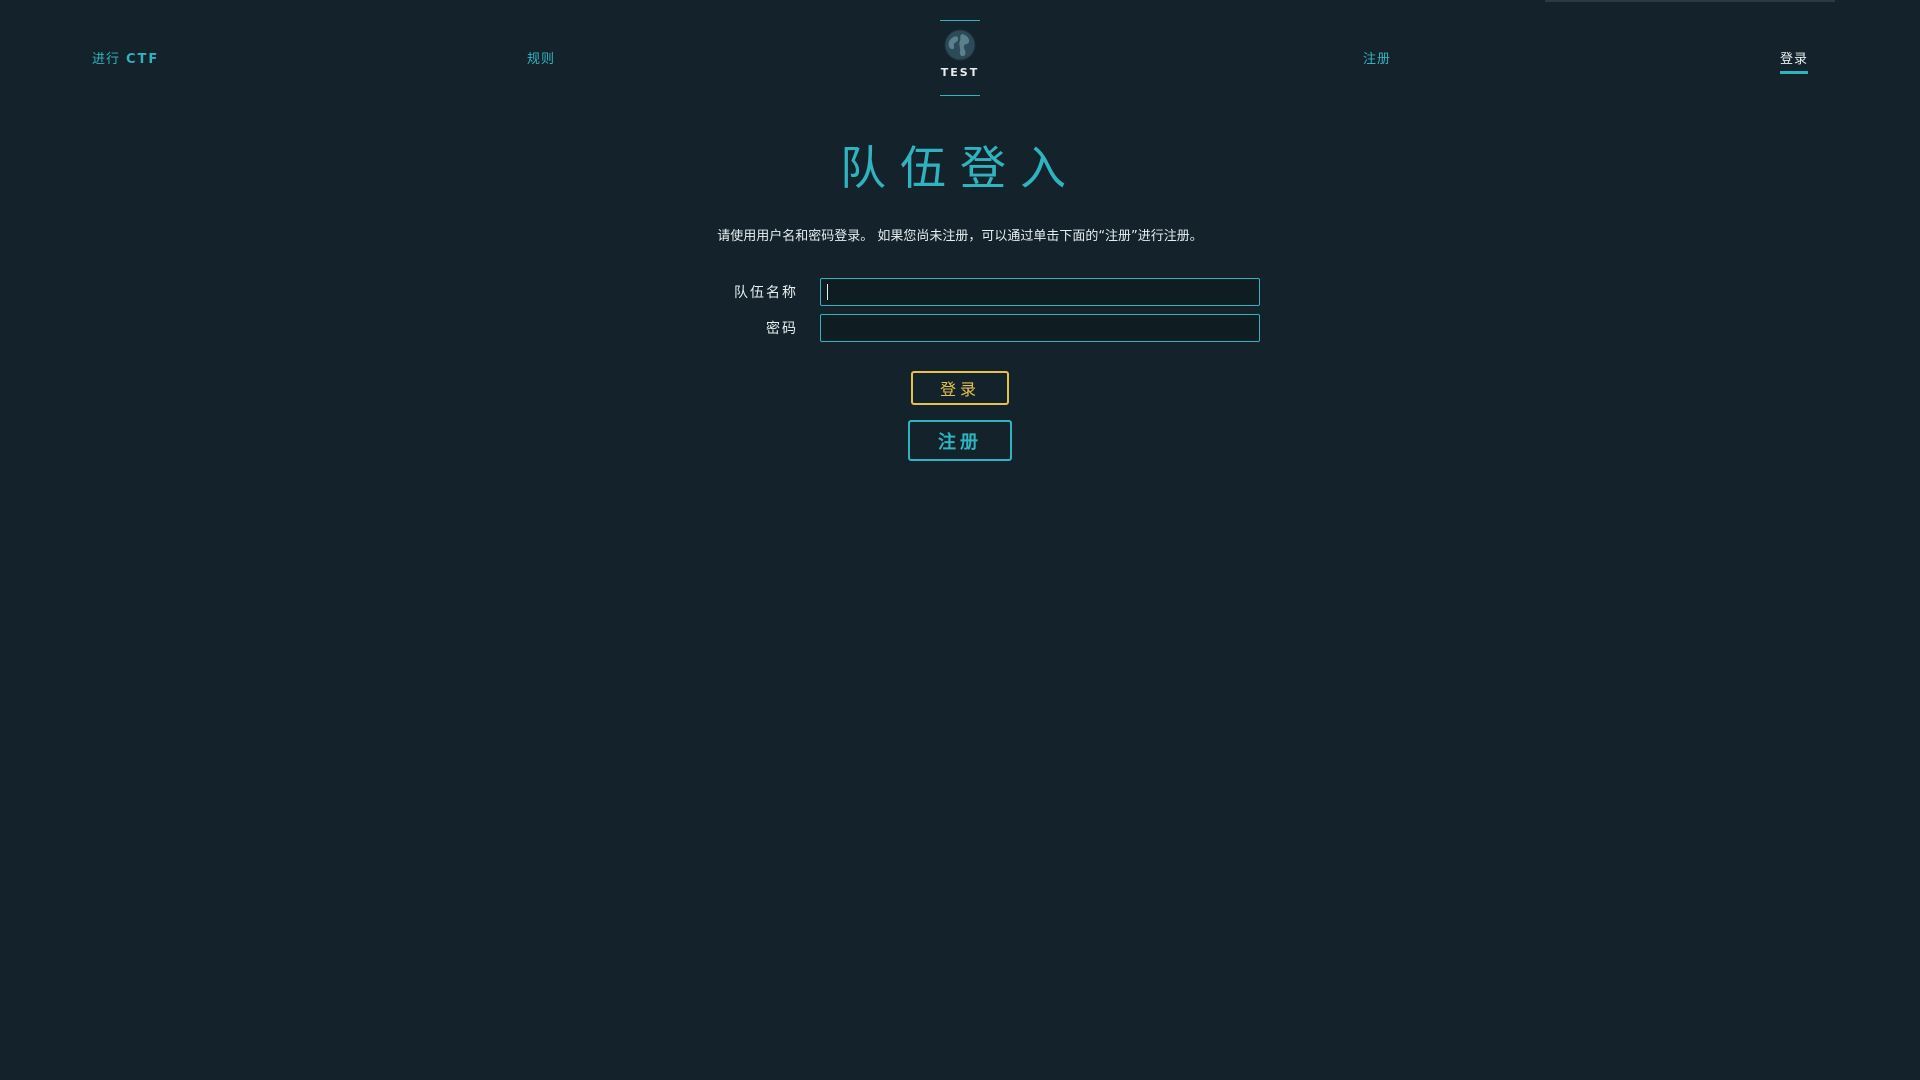  What do you see at coordinates (106, 59) in the screenshot?
I see `nav-play-prefix: 进行` at bounding box center [106, 59].